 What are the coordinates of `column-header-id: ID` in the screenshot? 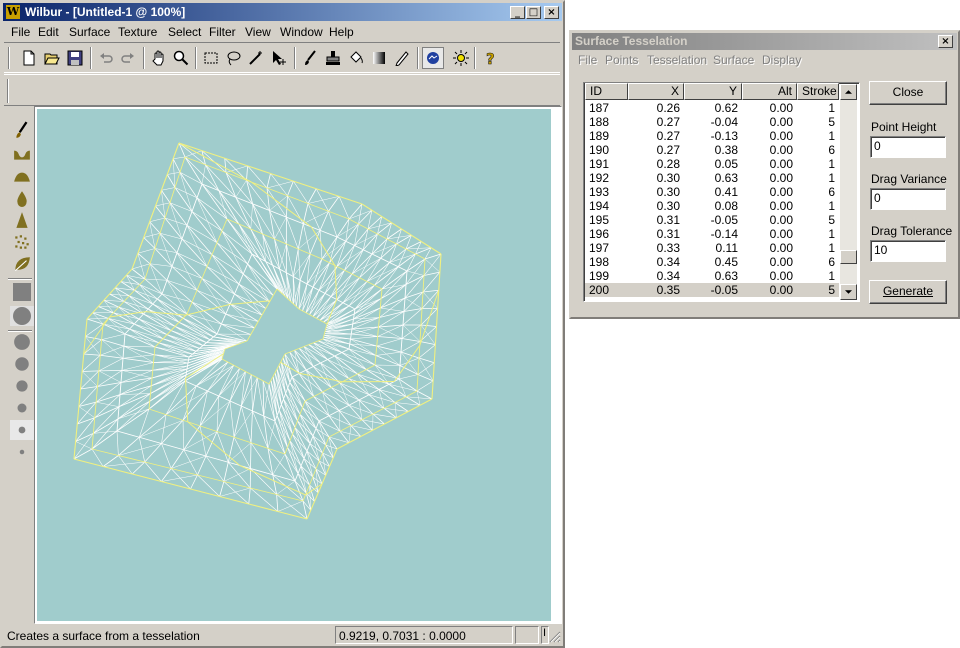 It's located at (606, 91).